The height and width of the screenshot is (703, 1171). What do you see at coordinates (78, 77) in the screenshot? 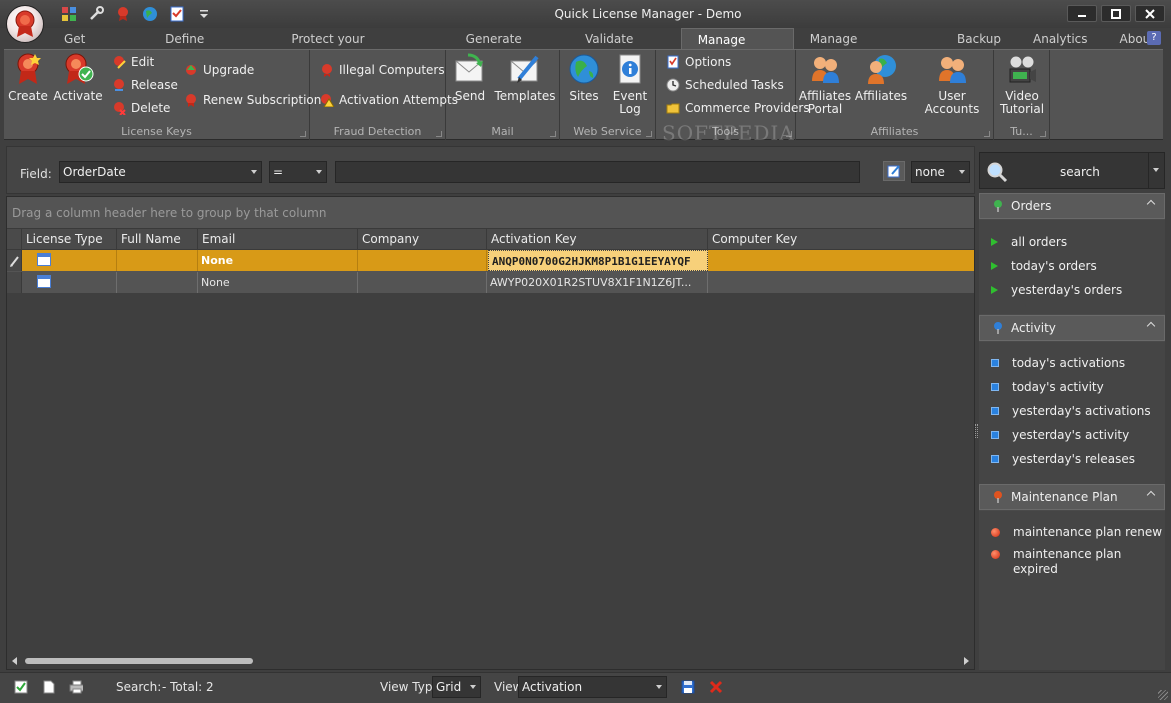
I see `activate-button: Activate` at bounding box center [78, 77].